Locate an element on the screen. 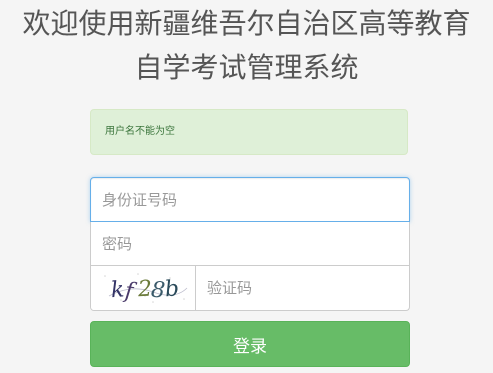 Image resolution: width=493 pixels, height=373 pixels. page-title-line-1: 欢迎使用新疆维吾尔自治区高等教育 is located at coordinates (246, 23).